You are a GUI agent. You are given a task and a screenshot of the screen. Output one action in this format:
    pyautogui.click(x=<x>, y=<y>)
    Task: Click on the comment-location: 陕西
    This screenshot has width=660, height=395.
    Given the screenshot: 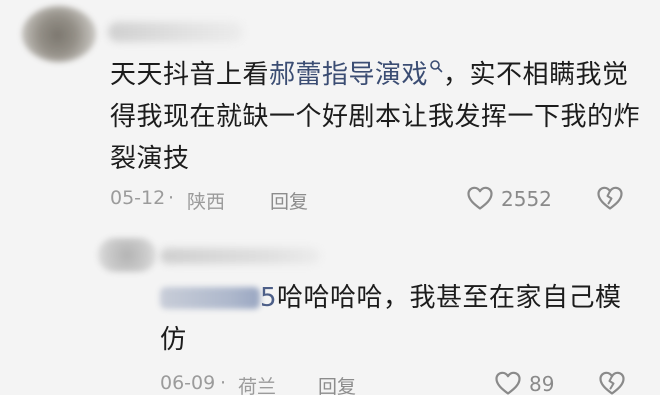 What is the action you would take?
    pyautogui.click(x=206, y=202)
    